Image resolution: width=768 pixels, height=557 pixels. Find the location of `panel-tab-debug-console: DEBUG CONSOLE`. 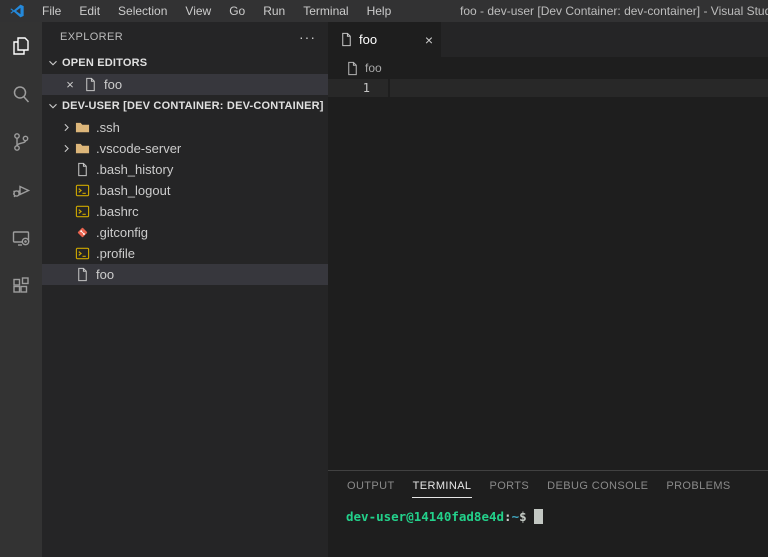

panel-tab-debug-console: DEBUG CONSOLE is located at coordinates (597, 486).